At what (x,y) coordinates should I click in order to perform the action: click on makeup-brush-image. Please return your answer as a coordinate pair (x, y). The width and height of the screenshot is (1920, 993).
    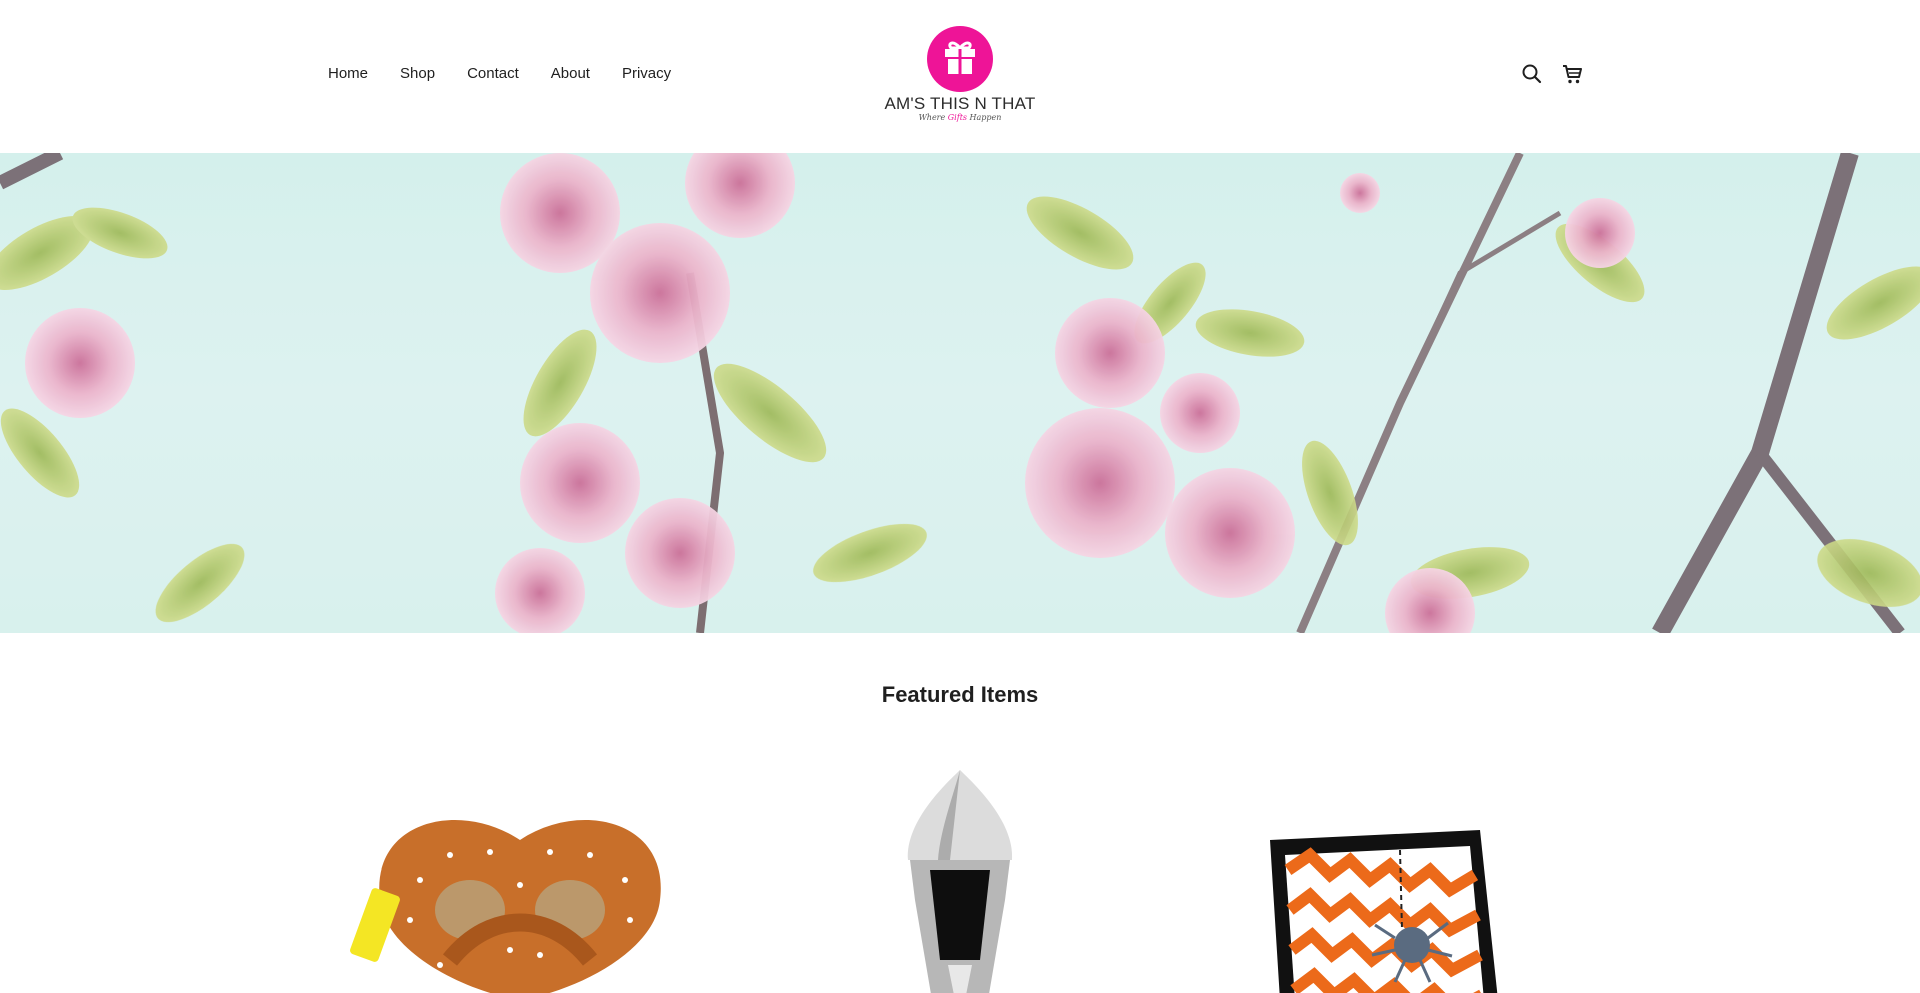
    Looking at the image, I should click on (960, 876).